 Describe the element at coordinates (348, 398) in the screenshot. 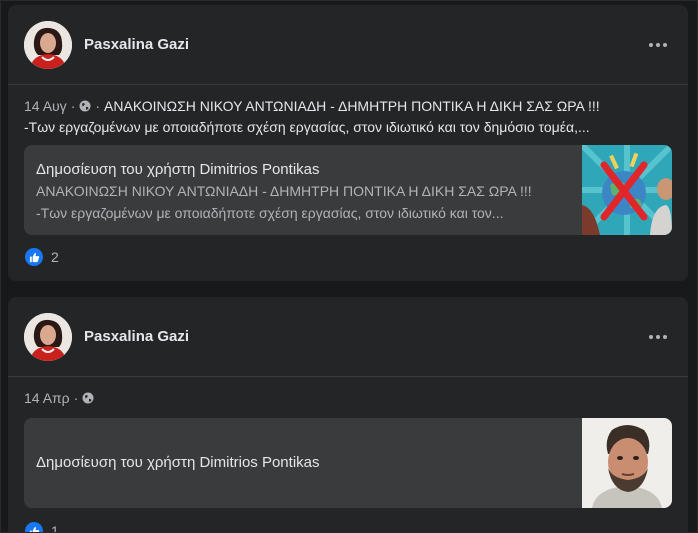

I see `post-meta: 14 Απρ ·` at that location.